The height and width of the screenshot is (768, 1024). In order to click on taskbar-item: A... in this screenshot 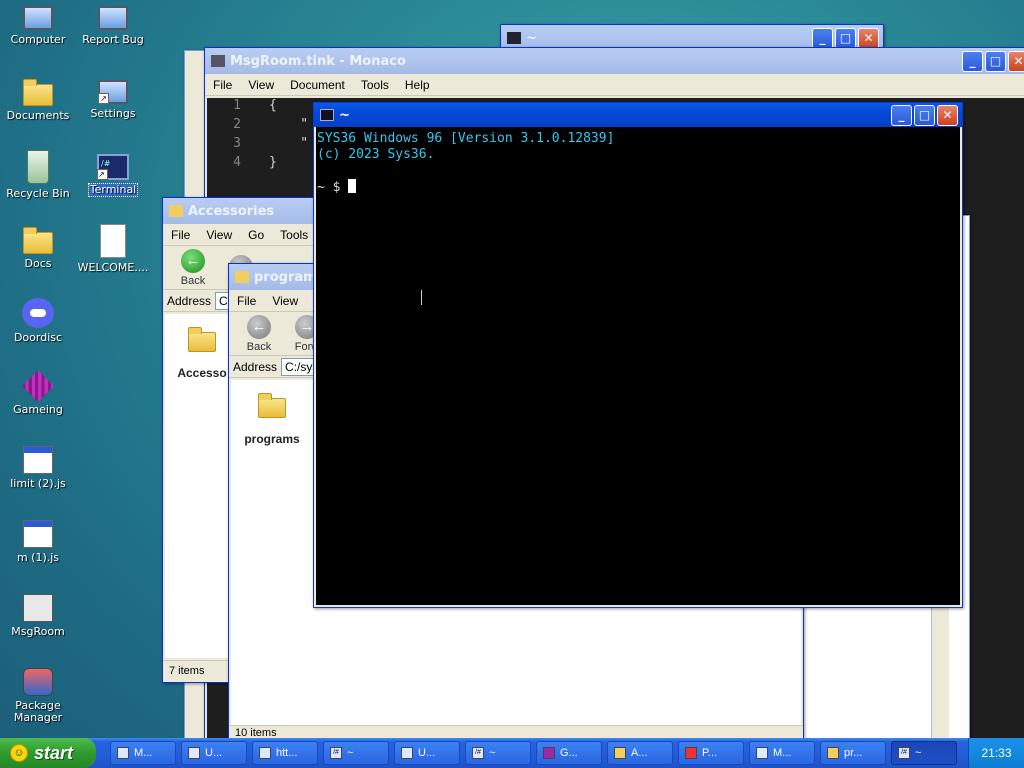, I will do `click(640, 753)`.